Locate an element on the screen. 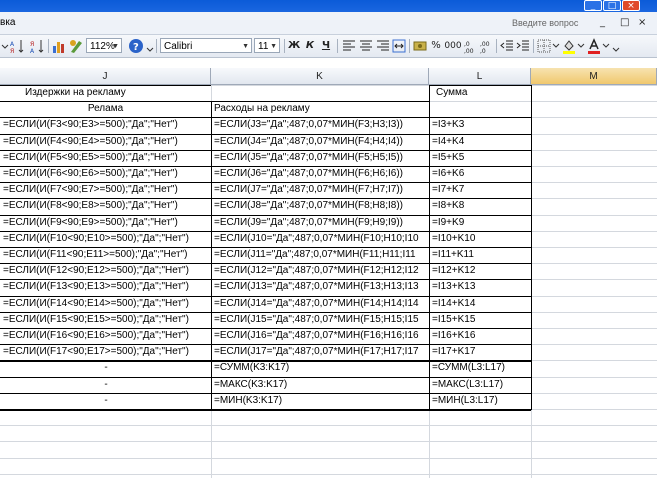 The width and height of the screenshot is (657, 478). align-left-icon is located at coordinates (349, 46).